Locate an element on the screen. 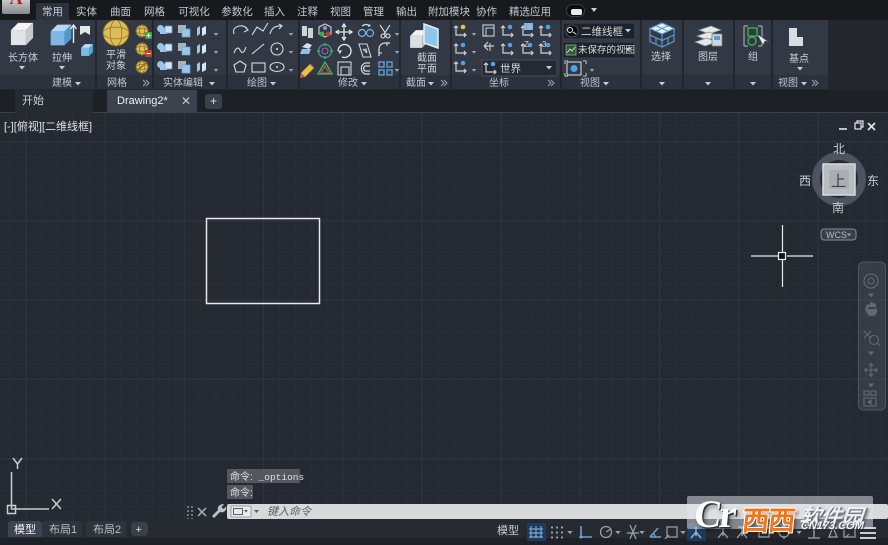 This screenshot has width=888, height=545. svg-text: 坐标 is located at coordinates (499, 83).